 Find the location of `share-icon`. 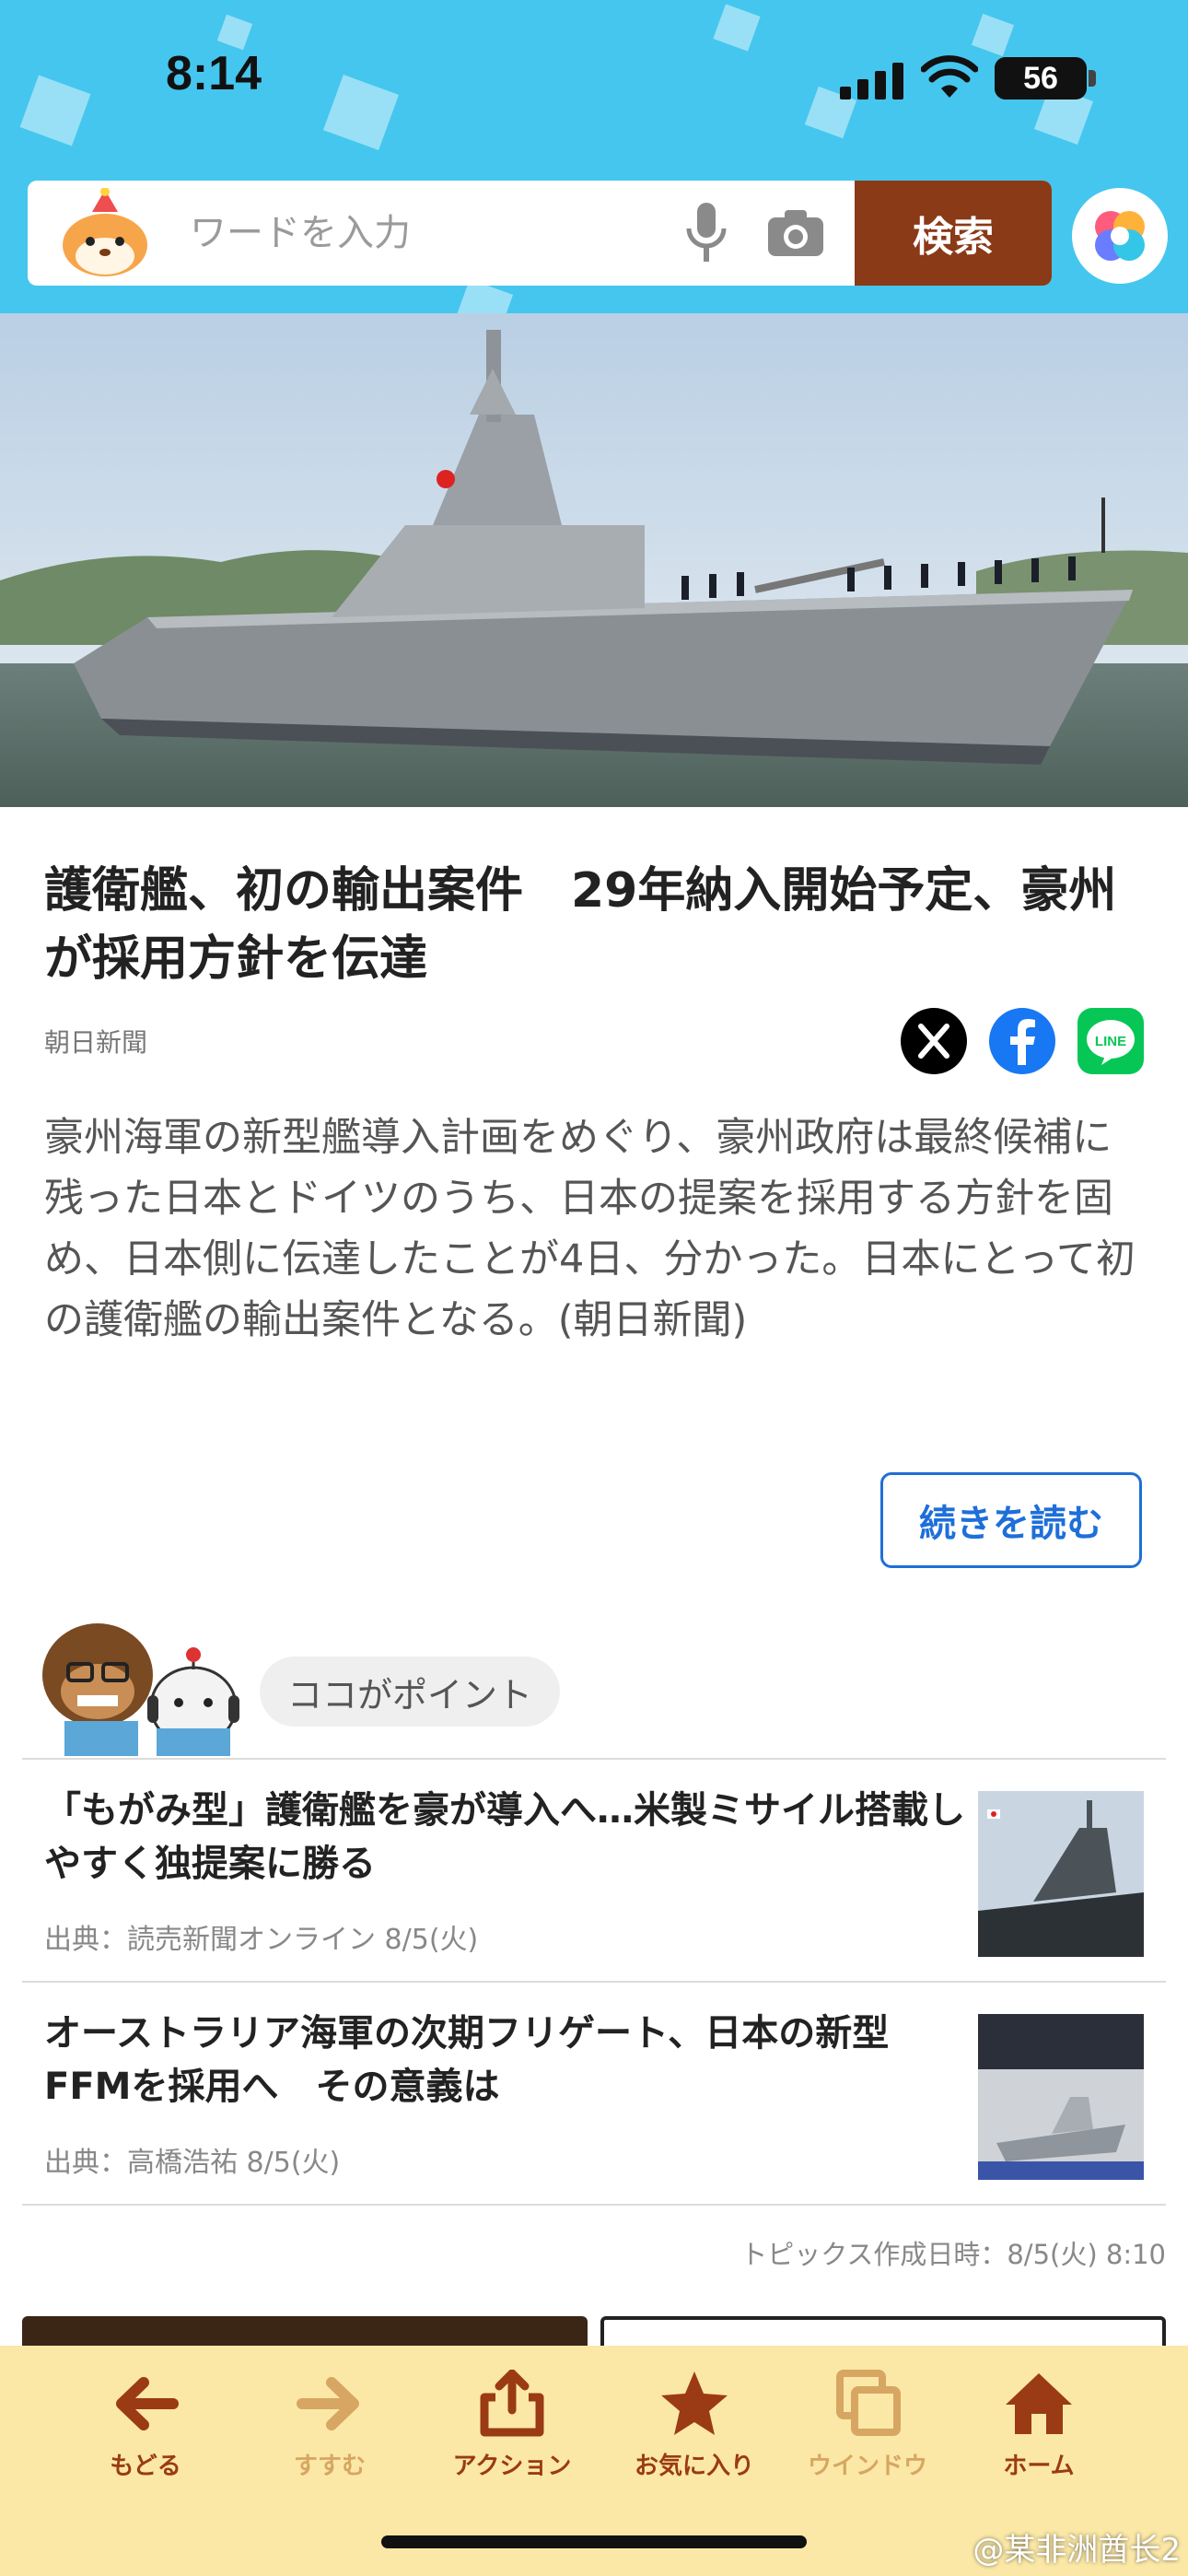

share-icon is located at coordinates (512, 2403).